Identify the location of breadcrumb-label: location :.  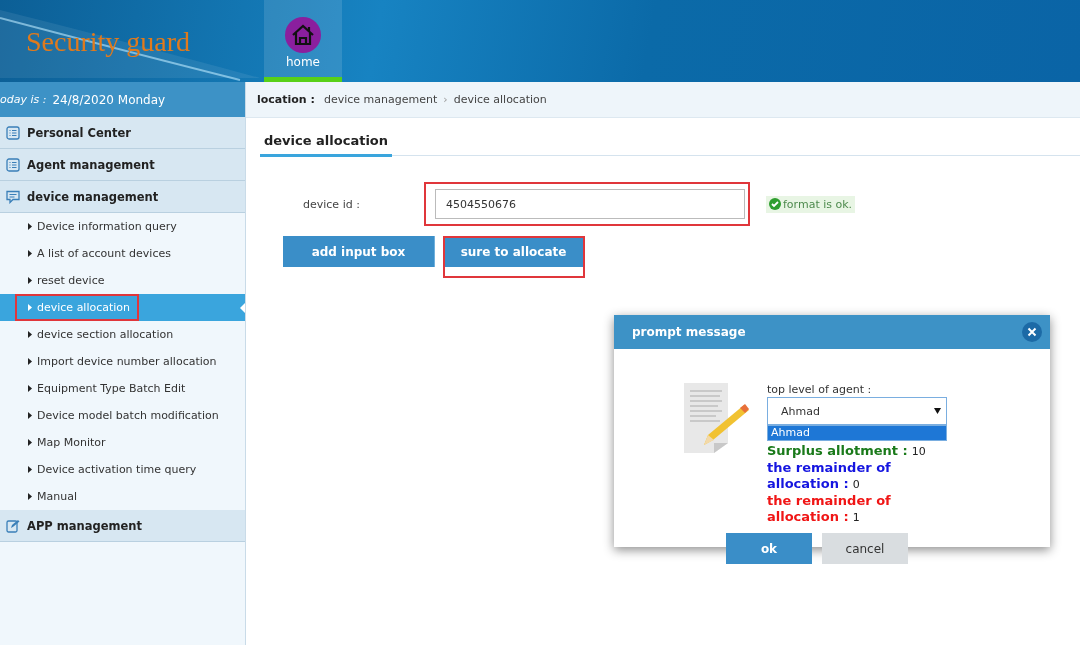
(286, 99).